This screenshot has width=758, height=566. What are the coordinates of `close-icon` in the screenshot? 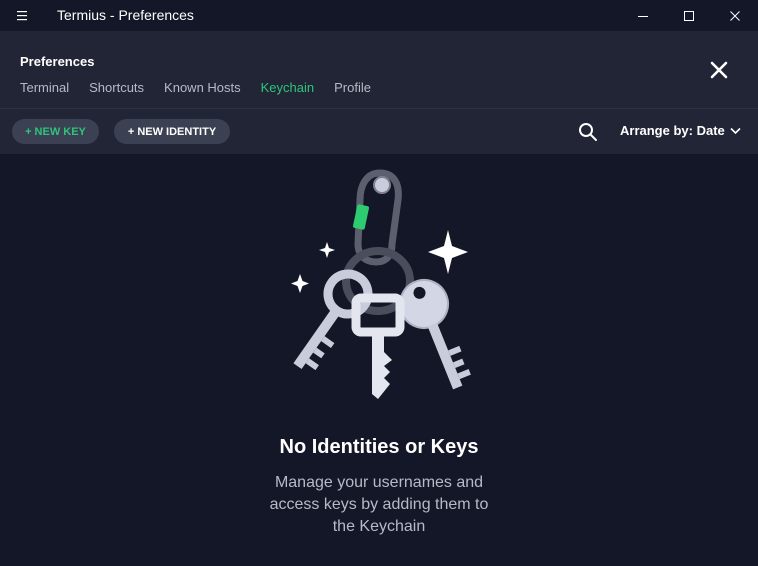 It's located at (735, 15).